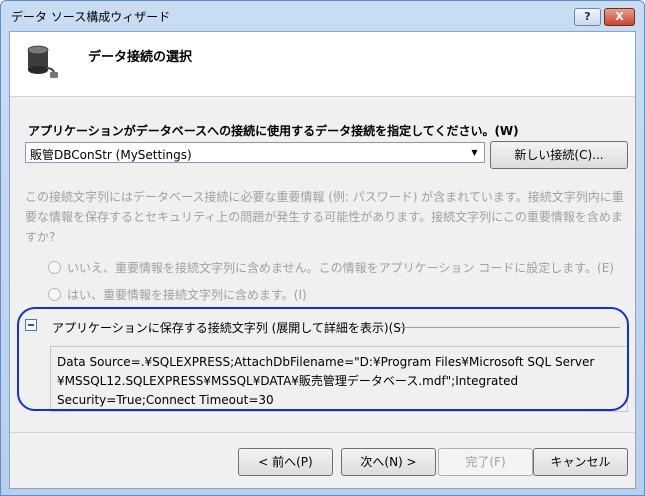  I want to click on connection-select-value: 販管DBConStr (MySettings), so click(111, 155).